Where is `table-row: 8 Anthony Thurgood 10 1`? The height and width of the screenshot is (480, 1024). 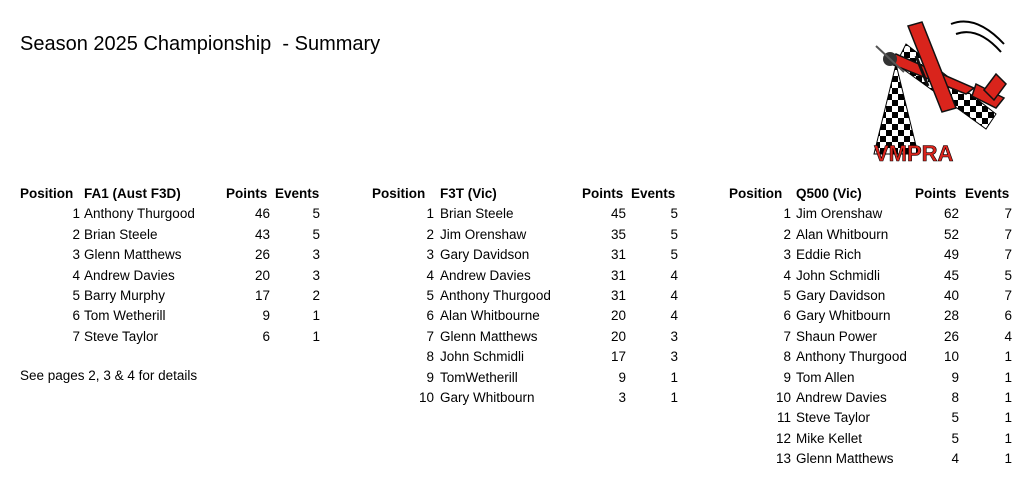
table-row: 8 Anthony Thurgood 10 1 is located at coordinates (874, 357).